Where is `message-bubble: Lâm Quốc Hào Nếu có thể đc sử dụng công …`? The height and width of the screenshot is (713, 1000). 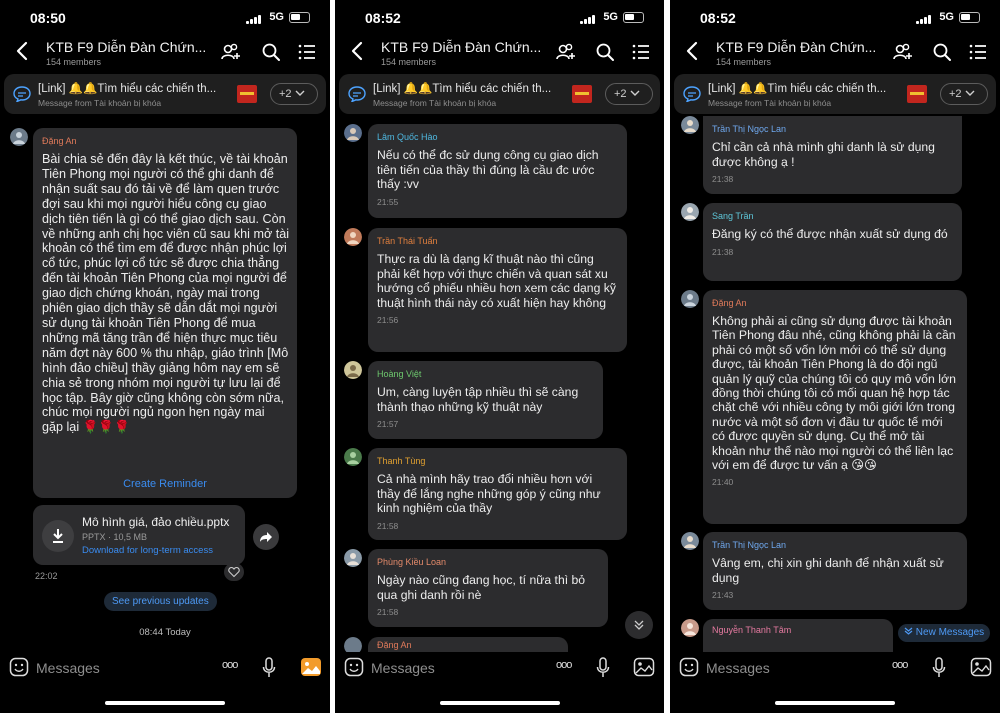 message-bubble: Lâm Quốc Hào Nếu có thể đc sử dụng công … is located at coordinates (497, 171).